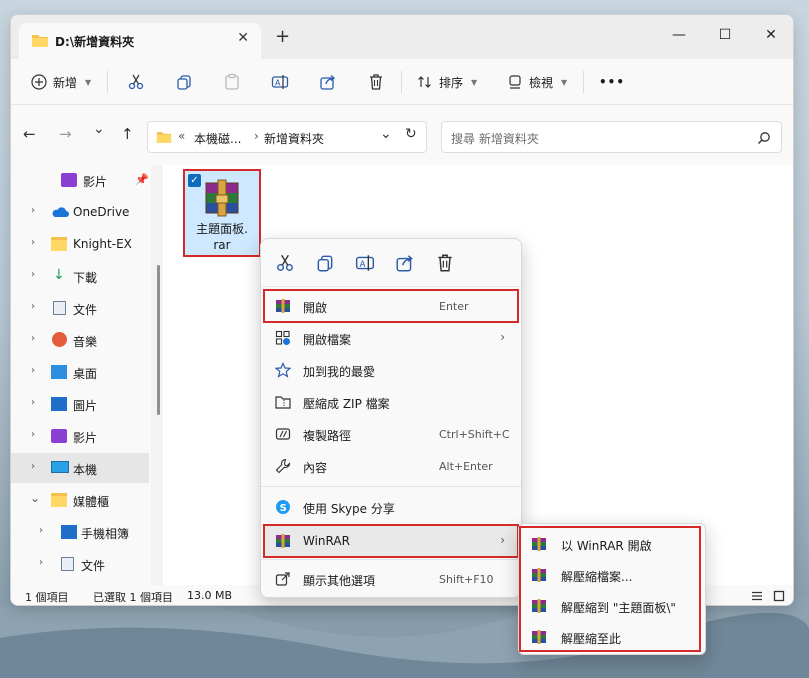 This screenshot has height=678, width=809. What do you see at coordinates (29, 134) in the screenshot?
I see `back-button: ←` at bounding box center [29, 134].